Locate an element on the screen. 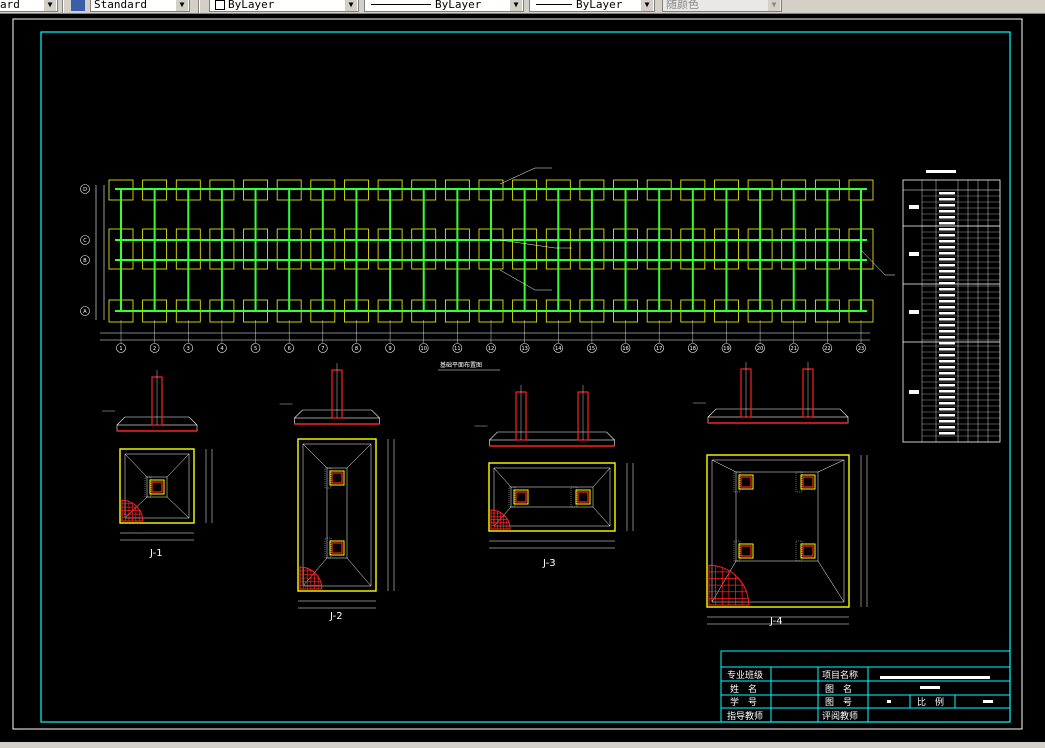 Image resolution: width=1045 pixels, height=748 pixels. grid-bubble-label: A is located at coordinates (85, 312).